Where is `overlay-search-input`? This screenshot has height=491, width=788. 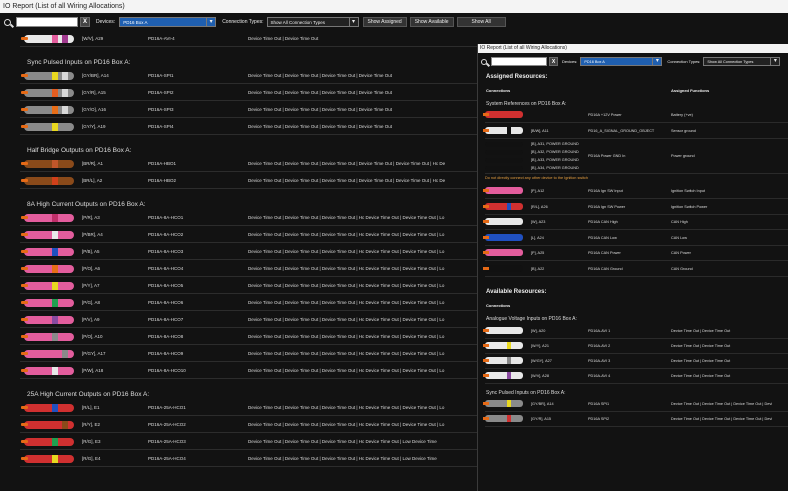 overlay-search-input is located at coordinates (519, 61).